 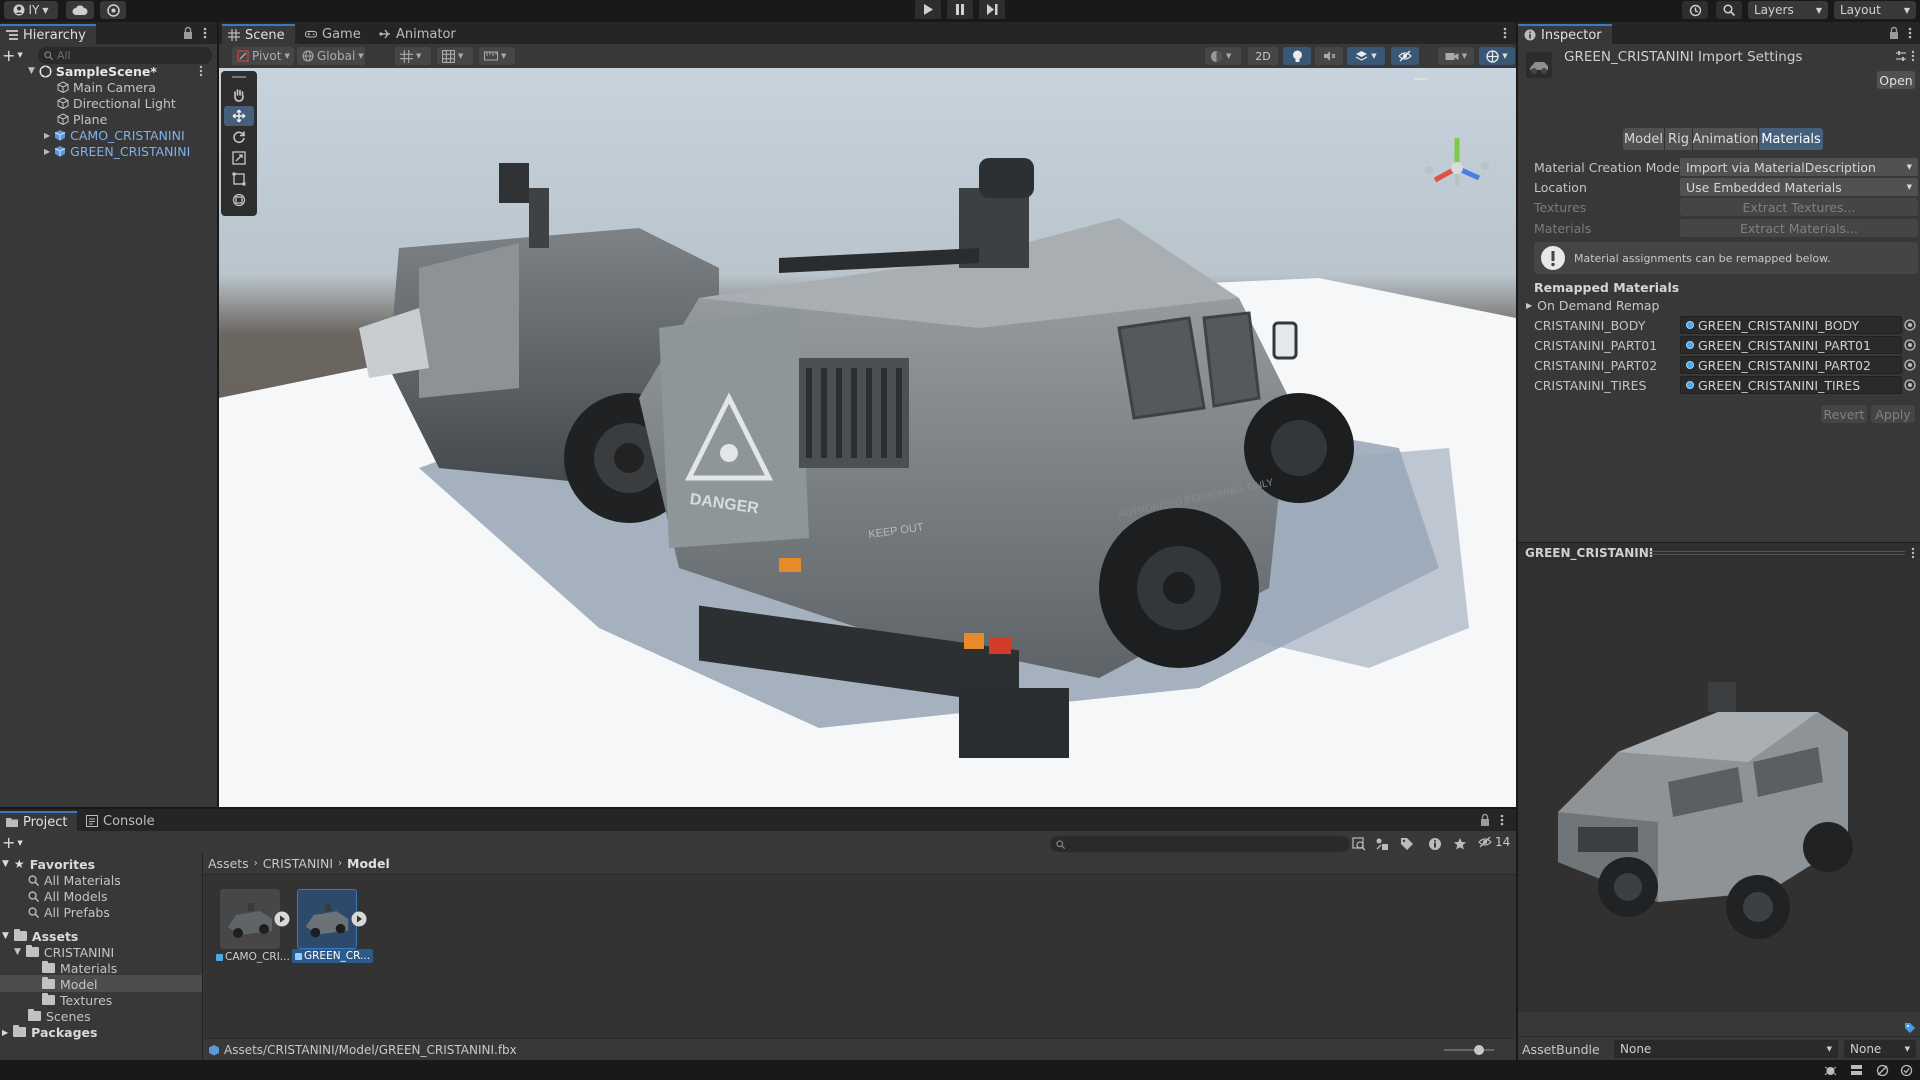 What do you see at coordinates (1791, 139) in the screenshot?
I see `tab-materials: Materials` at bounding box center [1791, 139].